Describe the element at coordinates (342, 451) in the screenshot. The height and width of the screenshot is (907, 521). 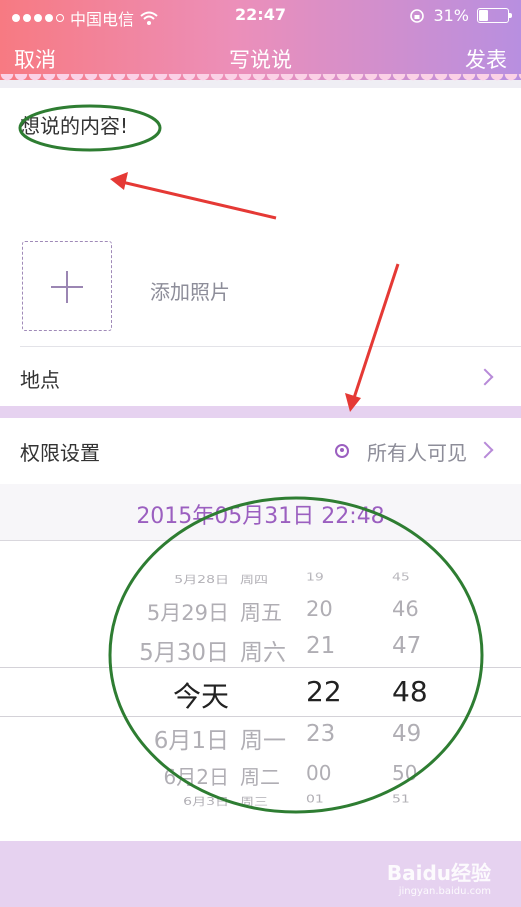
I see `visibility-icon` at that location.